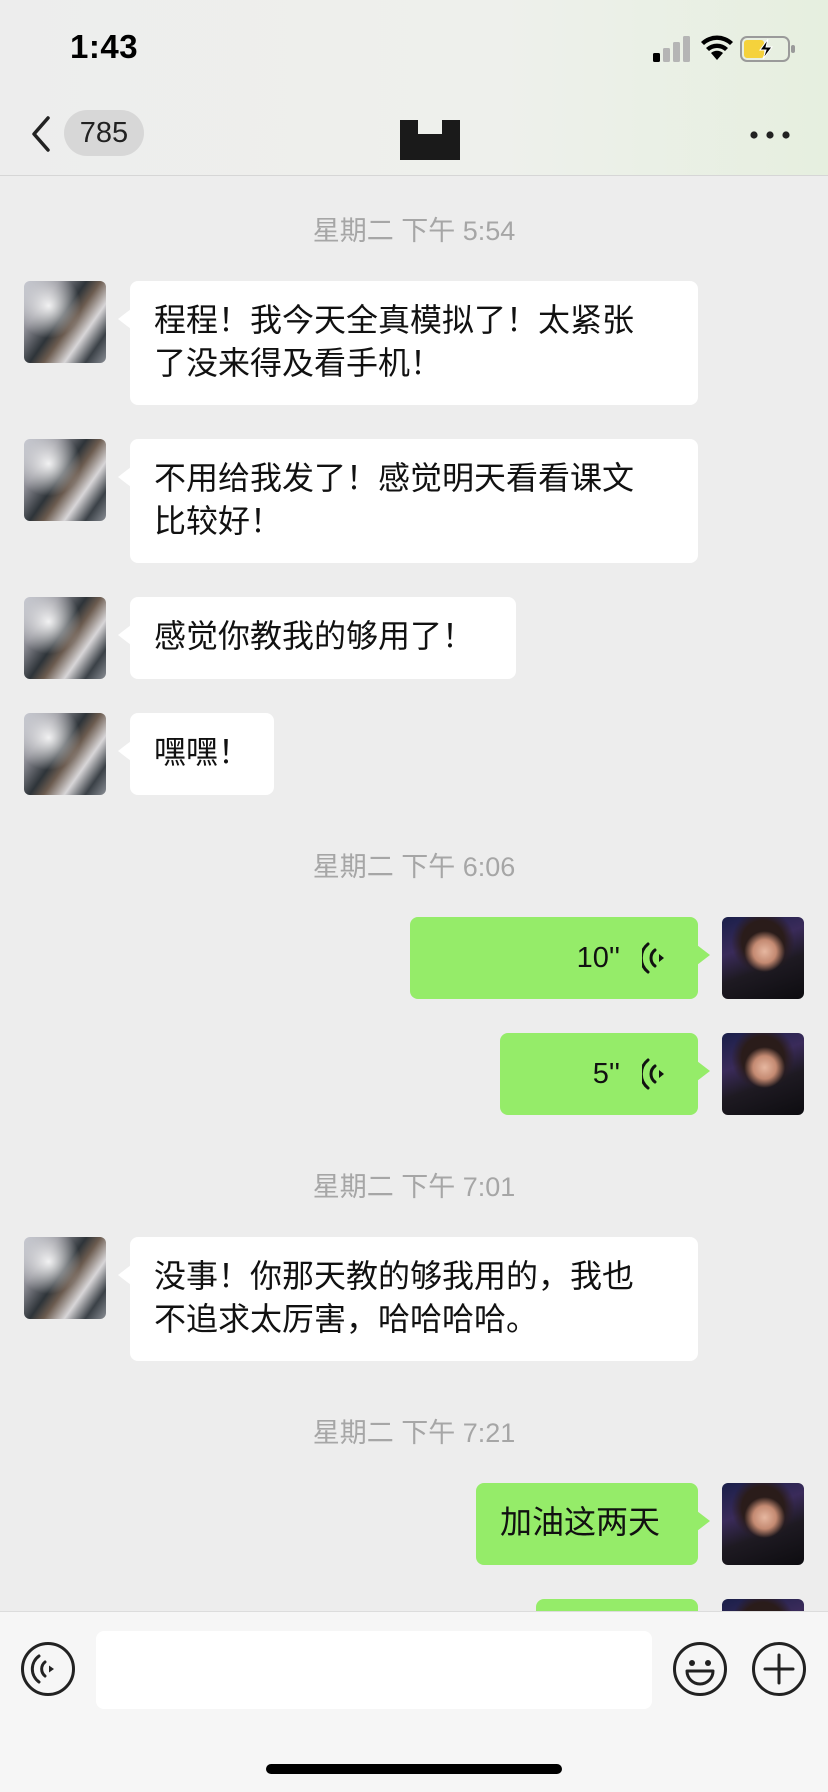 The height and width of the screenshot is (1792, 828). Describe the element at coordinates (314, 636) in the screenshot. I see `message-line: 感觉你教我的够用了！` at that location.